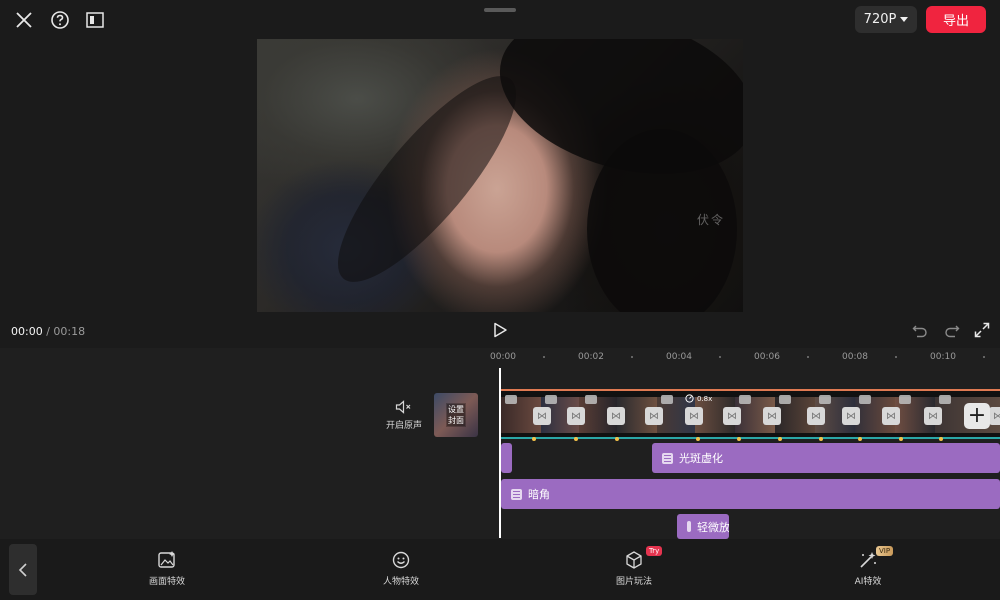 Image resolution: width=1000 pixels, height=600 pixels. I want to click on export-button: 导出, so click(956, 19).